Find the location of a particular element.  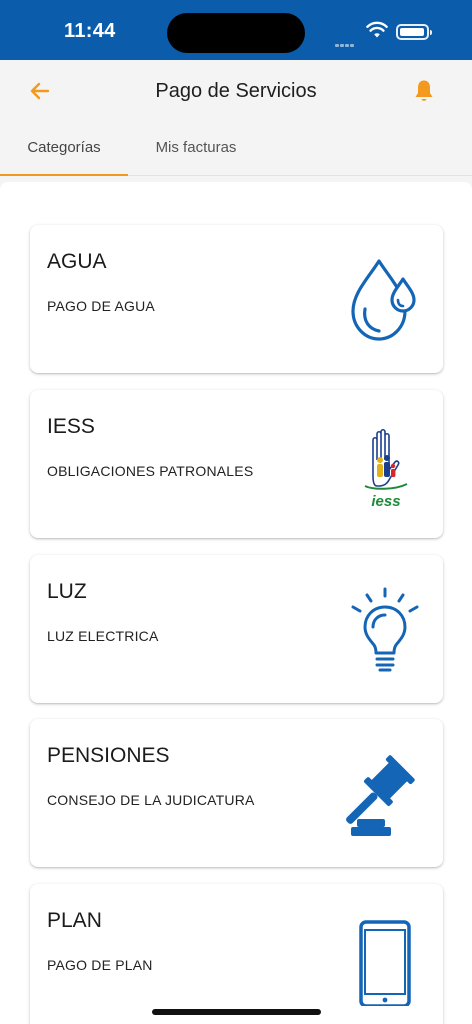

status-time: 11:44 is located at coordinates (90, 31).